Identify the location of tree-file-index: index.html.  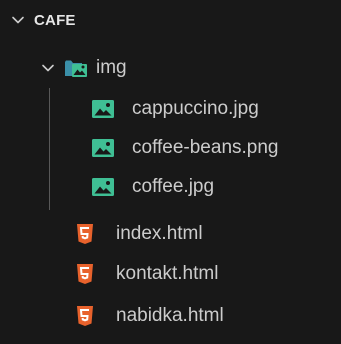
(170, 234).